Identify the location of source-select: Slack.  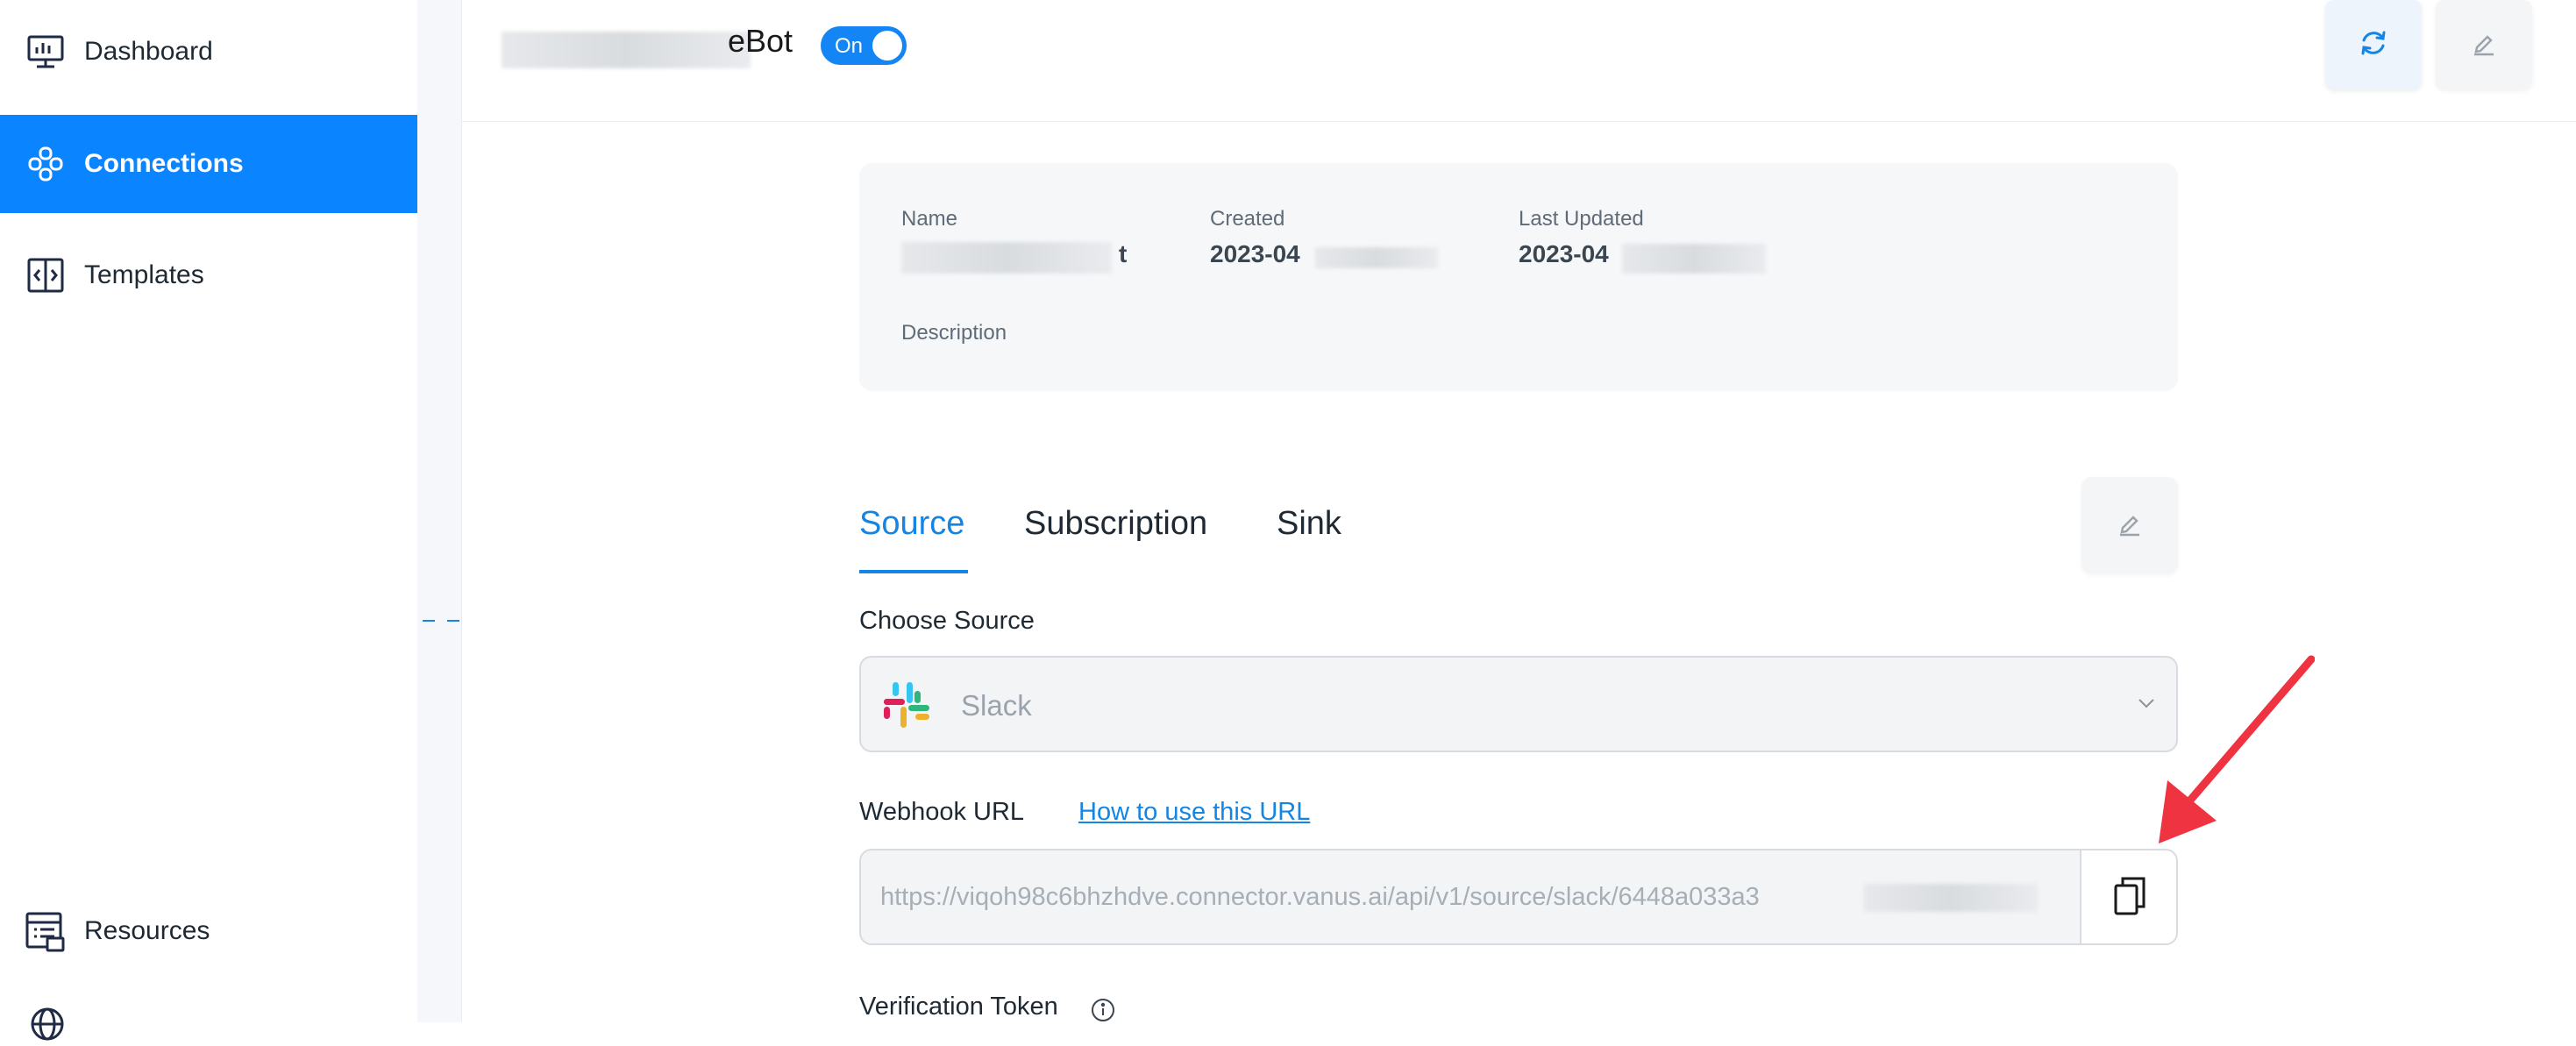
(1518, 704).